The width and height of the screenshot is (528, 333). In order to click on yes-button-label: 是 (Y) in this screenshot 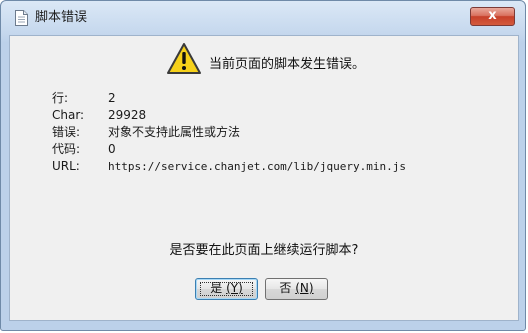, I will do `click(226, 288)`.